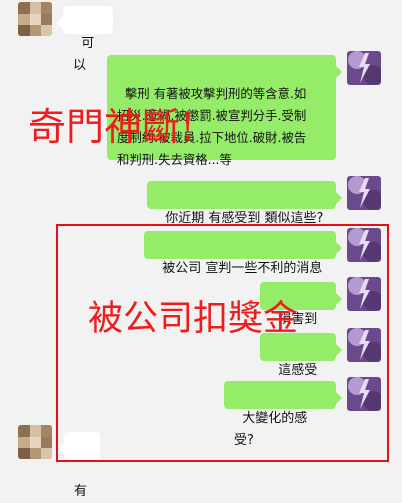 The height and width of the screenshot is (503, 402). Describe the element at coordinates (243, 253) in the screenshot. I see `message-sent: 被公司 宣判一些不利的消息` at that location.